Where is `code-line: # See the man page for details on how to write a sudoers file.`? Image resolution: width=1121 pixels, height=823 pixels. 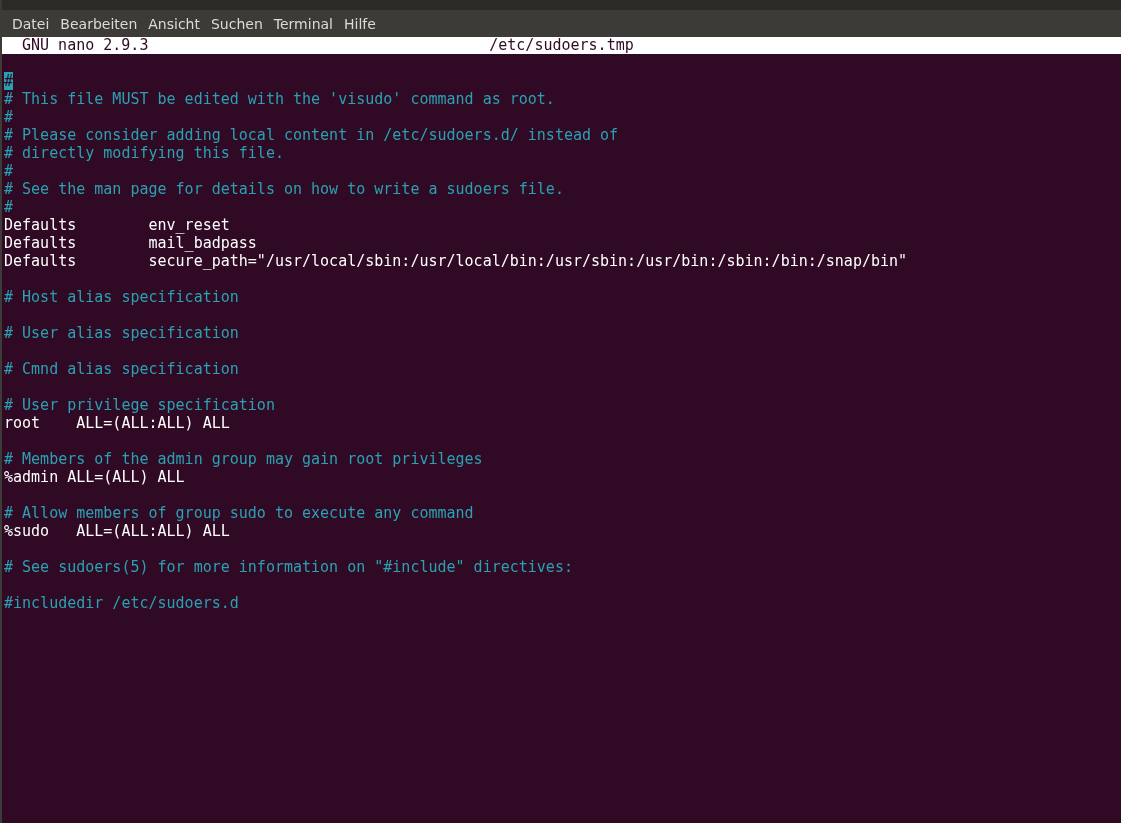
code-line: # See the man page for details on how to write a sudoers file. is located at coordinates (284, 189).